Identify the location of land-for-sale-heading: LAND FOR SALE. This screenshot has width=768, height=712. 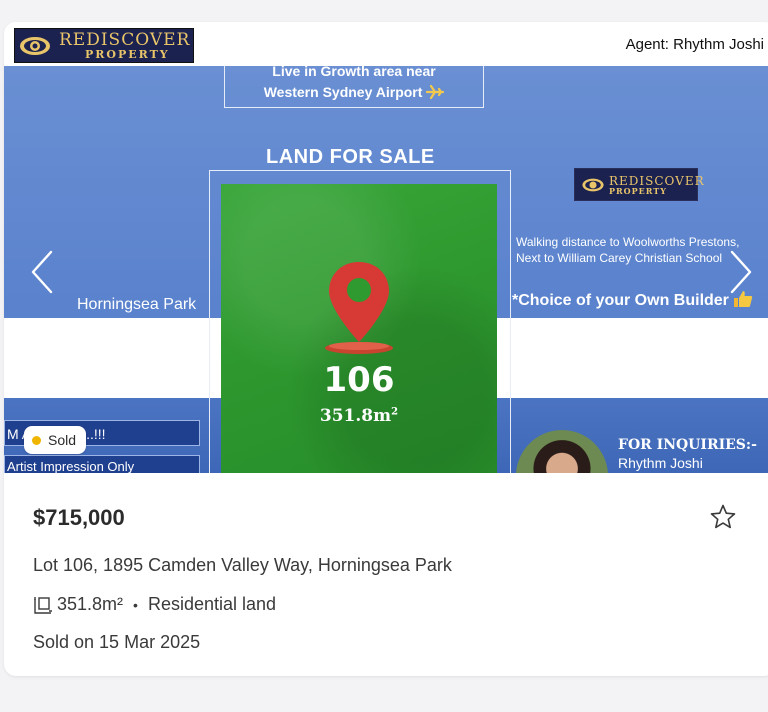
(350, 157).